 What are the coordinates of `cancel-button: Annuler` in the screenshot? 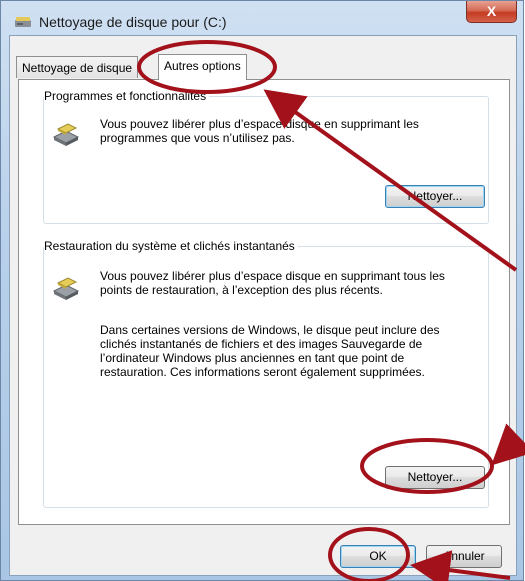 It's located at (464, 556).